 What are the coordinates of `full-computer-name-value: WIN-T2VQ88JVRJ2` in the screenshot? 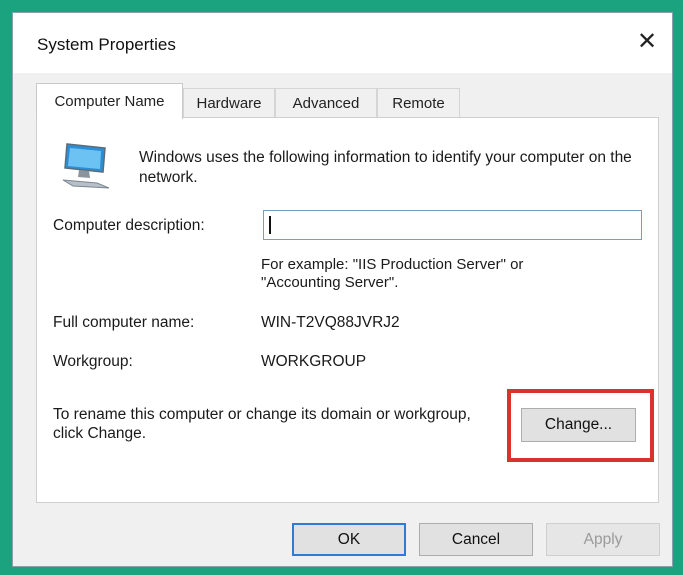 It's located at (330, 322).